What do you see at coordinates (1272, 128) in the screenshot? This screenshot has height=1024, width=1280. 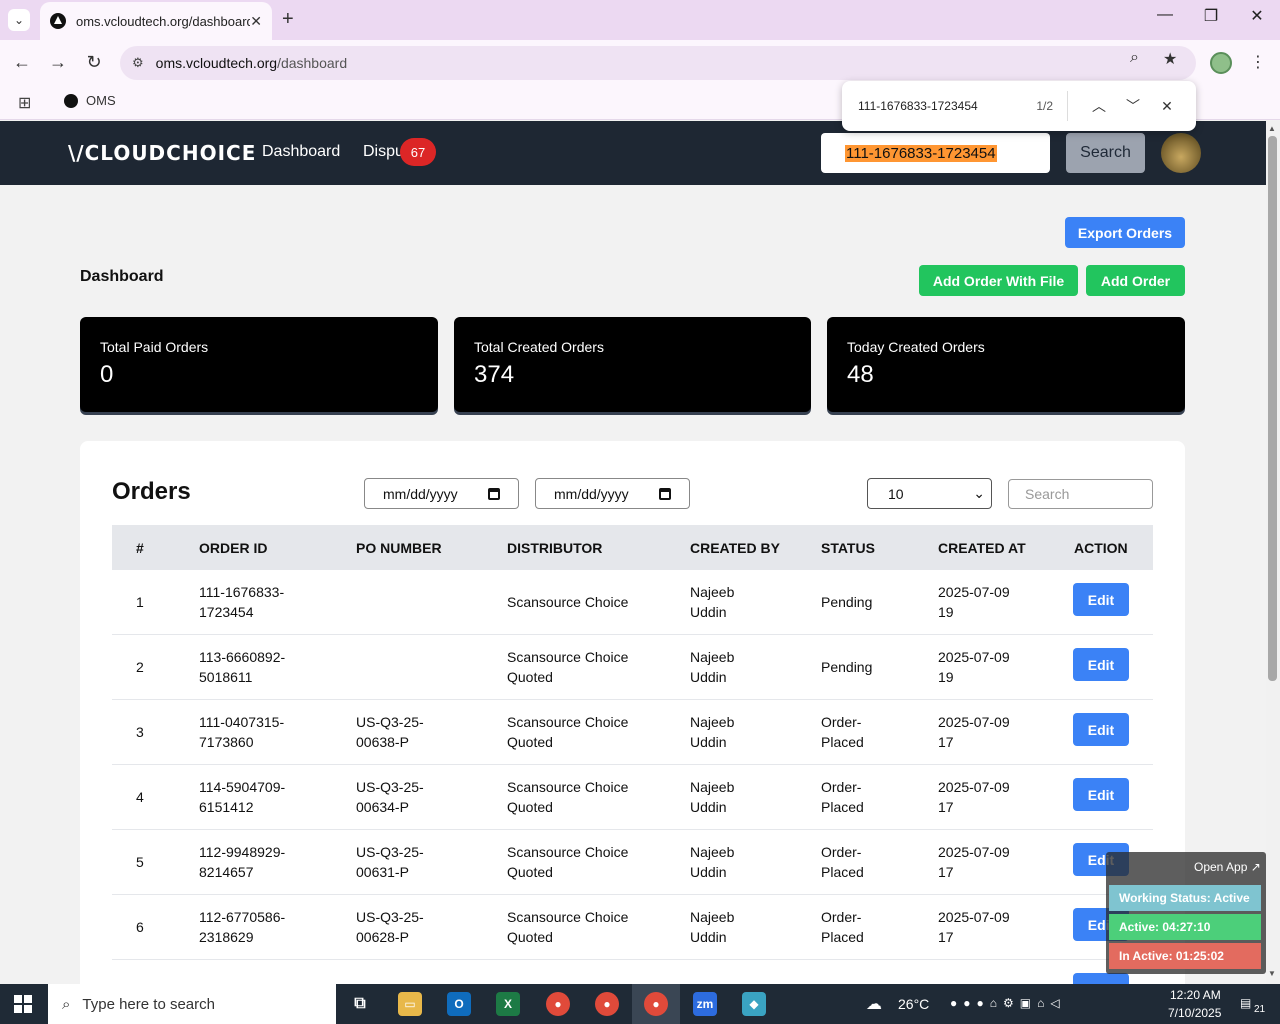 I see `scroll-up-icon: ▲` at bounding box center [1272, 128].